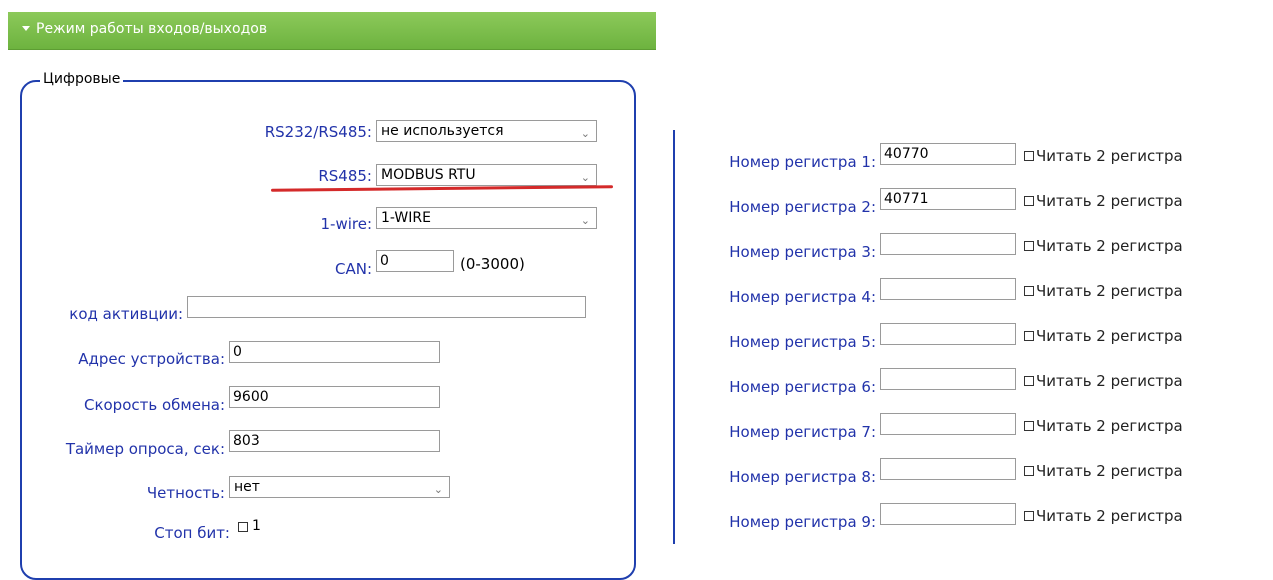 The height and width of the screenshot is (580, 1273). What do you see at coordinates (802, 432) in the screenshot?
I see `register-label: Номер регистра 7:` at bounding box center [802, 432].